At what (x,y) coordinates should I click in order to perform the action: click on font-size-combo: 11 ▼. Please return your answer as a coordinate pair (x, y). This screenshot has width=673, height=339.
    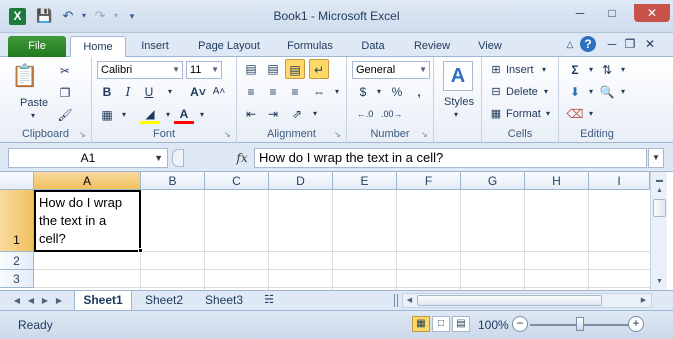
    Looking at the image, I should click on (204, 70).